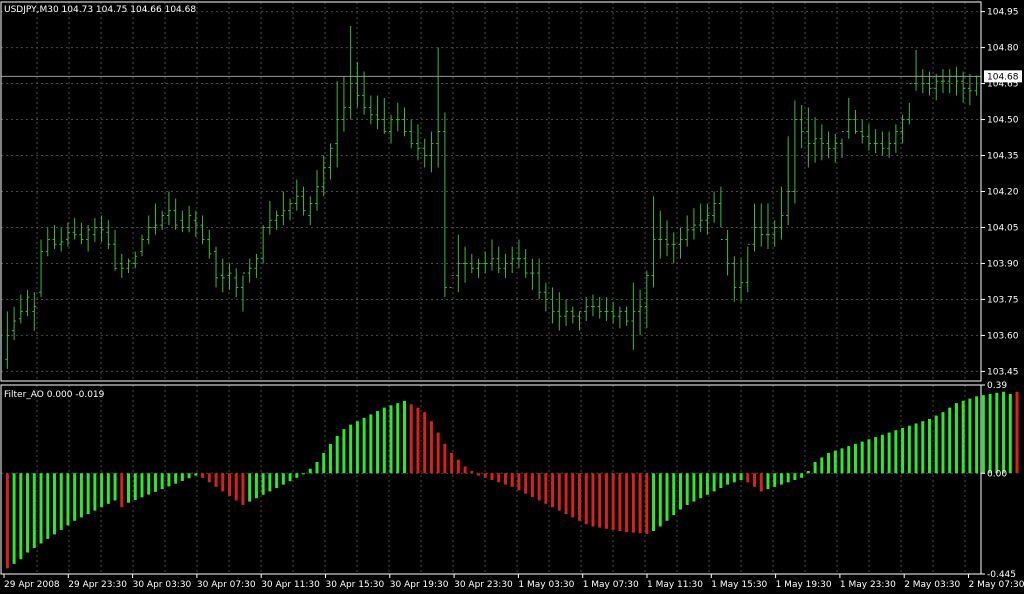  Describe the element at coordinates (997, 386) in the screenshot. I see `ao-tick-label: 0.39` at that location.